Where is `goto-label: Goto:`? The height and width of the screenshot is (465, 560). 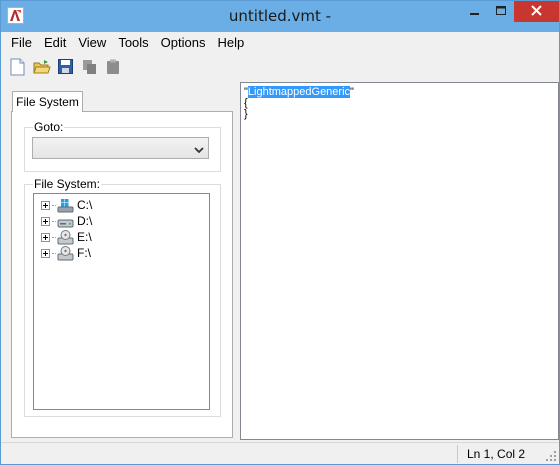
goto-label: Goto: is located at coordinates (49, 127).